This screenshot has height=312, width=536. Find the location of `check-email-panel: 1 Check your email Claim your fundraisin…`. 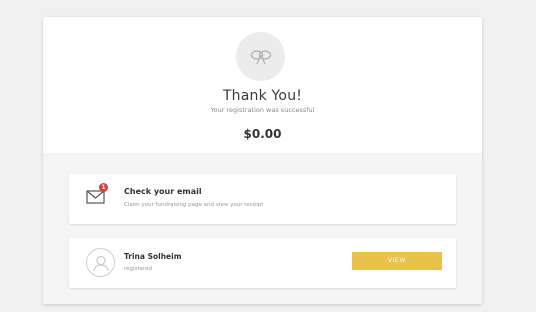

check-email-panel: 1 Check your email Claim your fundraisin… is located at coordinates (262, 199).